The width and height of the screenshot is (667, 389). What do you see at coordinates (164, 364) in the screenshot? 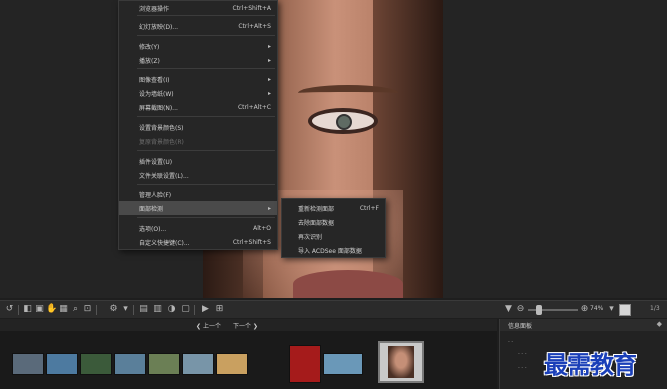
I see `thumb-valley` at bounding box center [164, 364].